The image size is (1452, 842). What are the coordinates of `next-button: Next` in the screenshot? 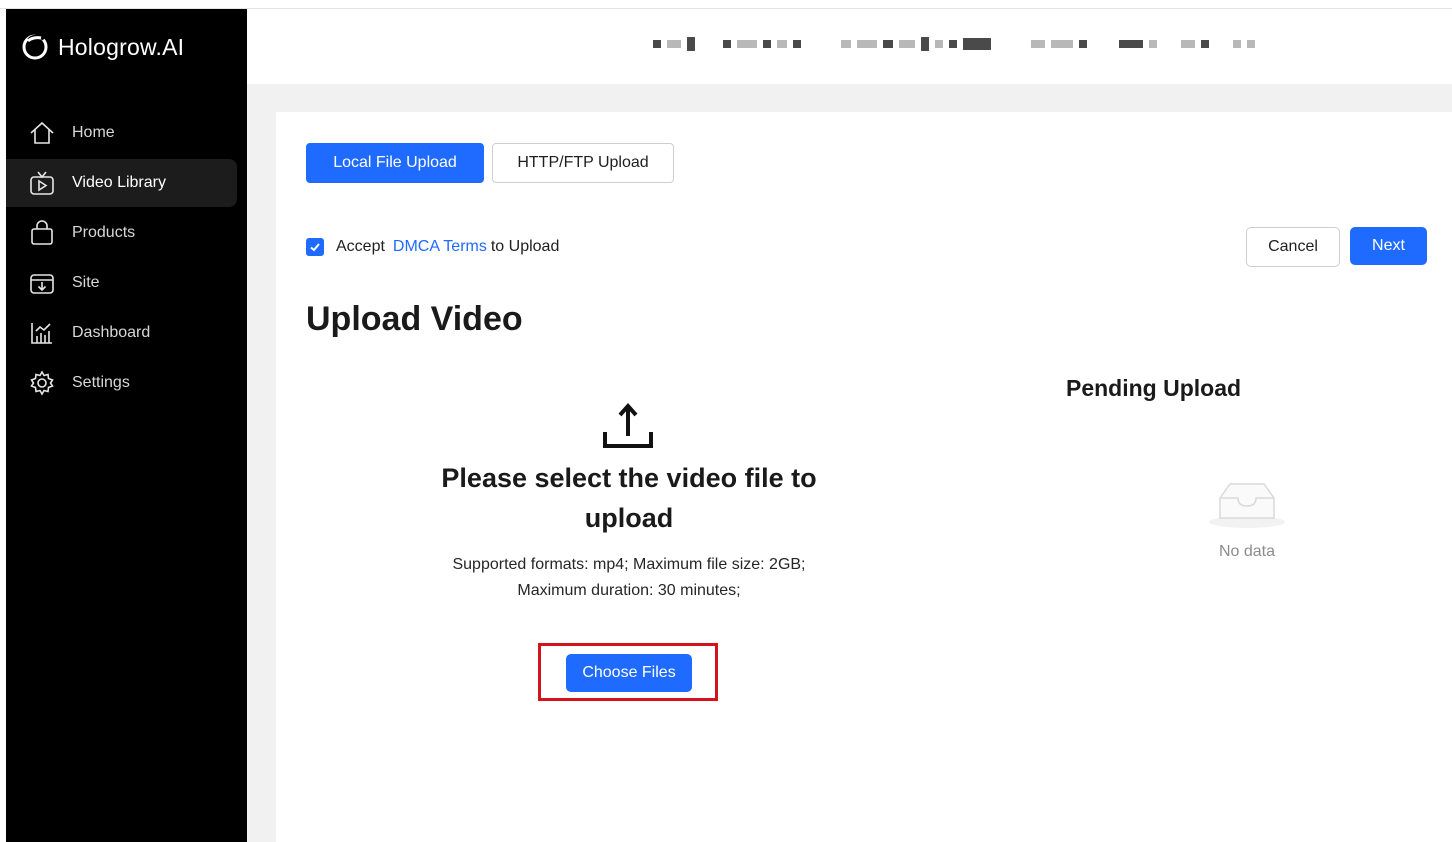 It's located at (1388, 246).